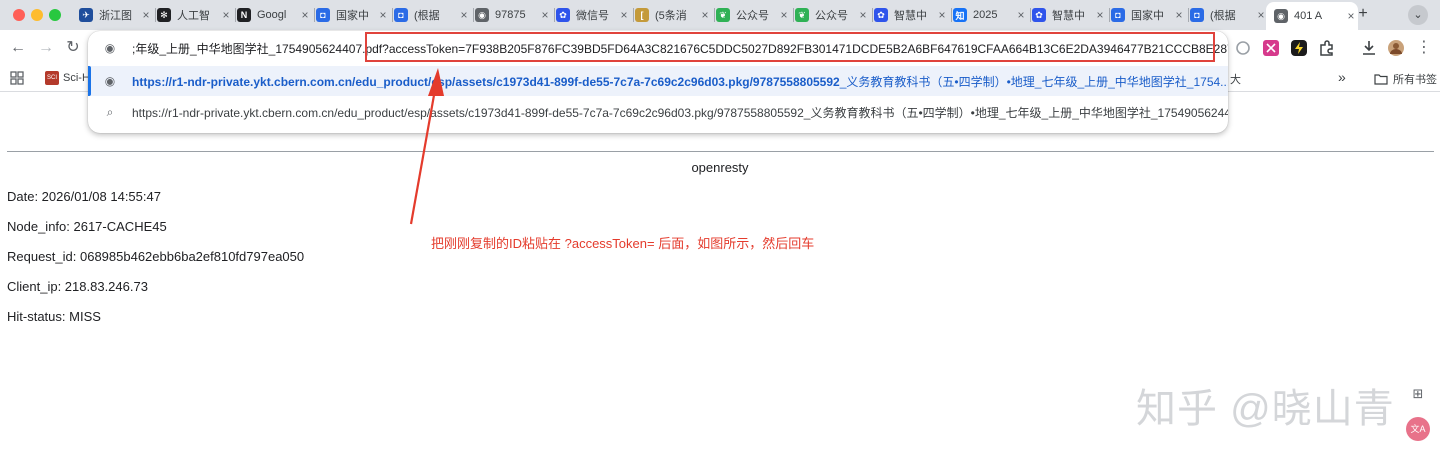 The width and height of the screenshot is (1440, 460). Describe the element at coordinates (1418, 429) in the screenshot. I see `translate-float-icon: 文A` at that location.